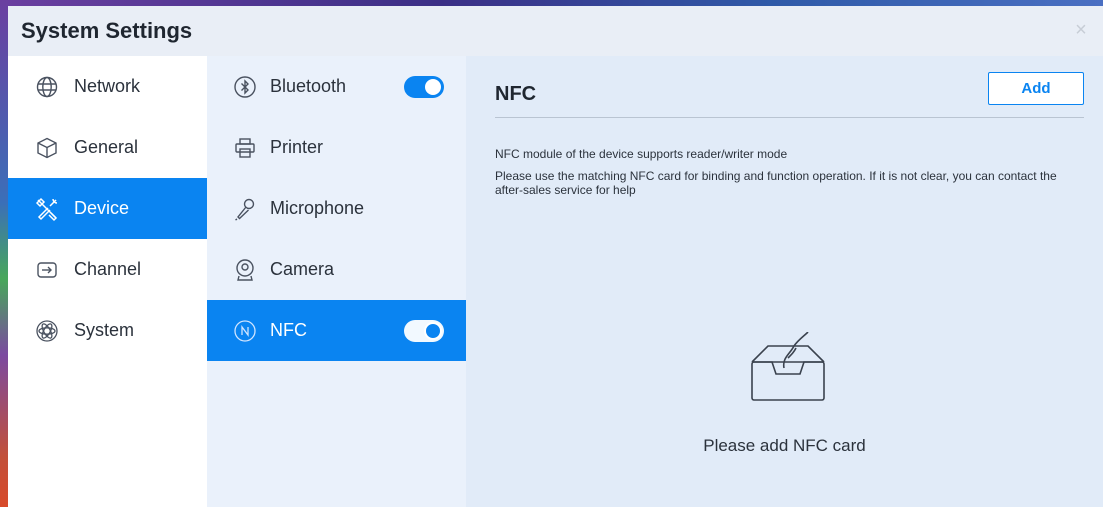 The height and width of the screenshot is (507, 1103). I want to click on sidebar-item-device: Device, so click(107, 208).